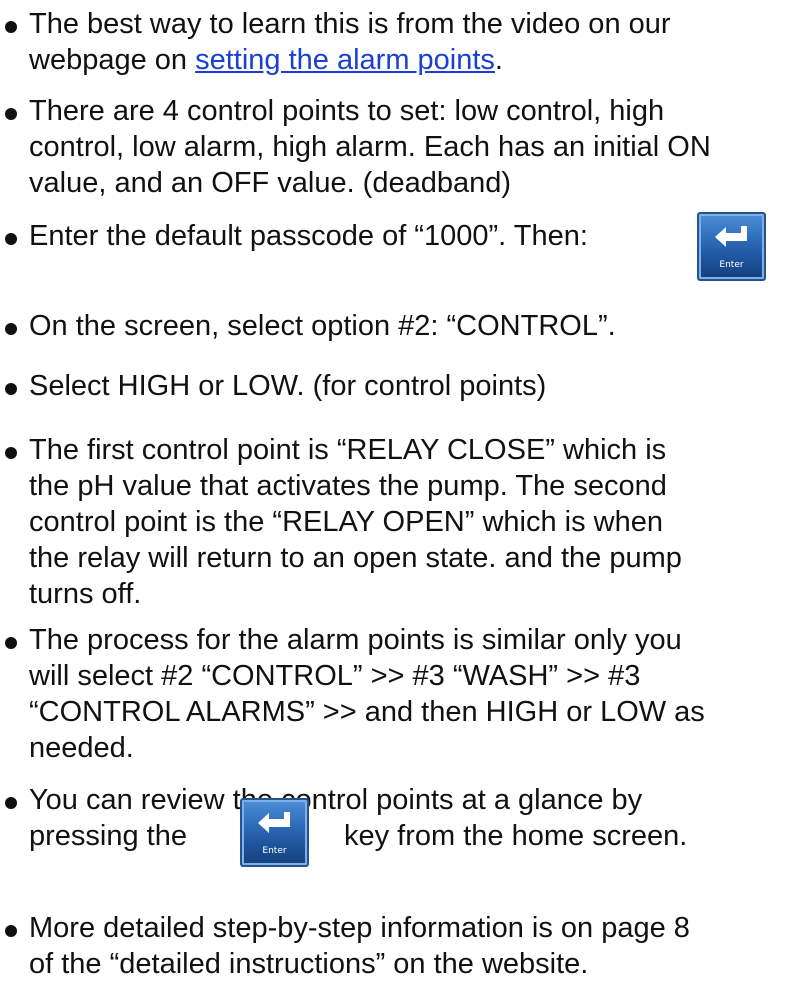 The width and height of the screenshot is (785, 996). I want to click on item-text: Select HIGH or LOW. (for control points), so click(288, 386).